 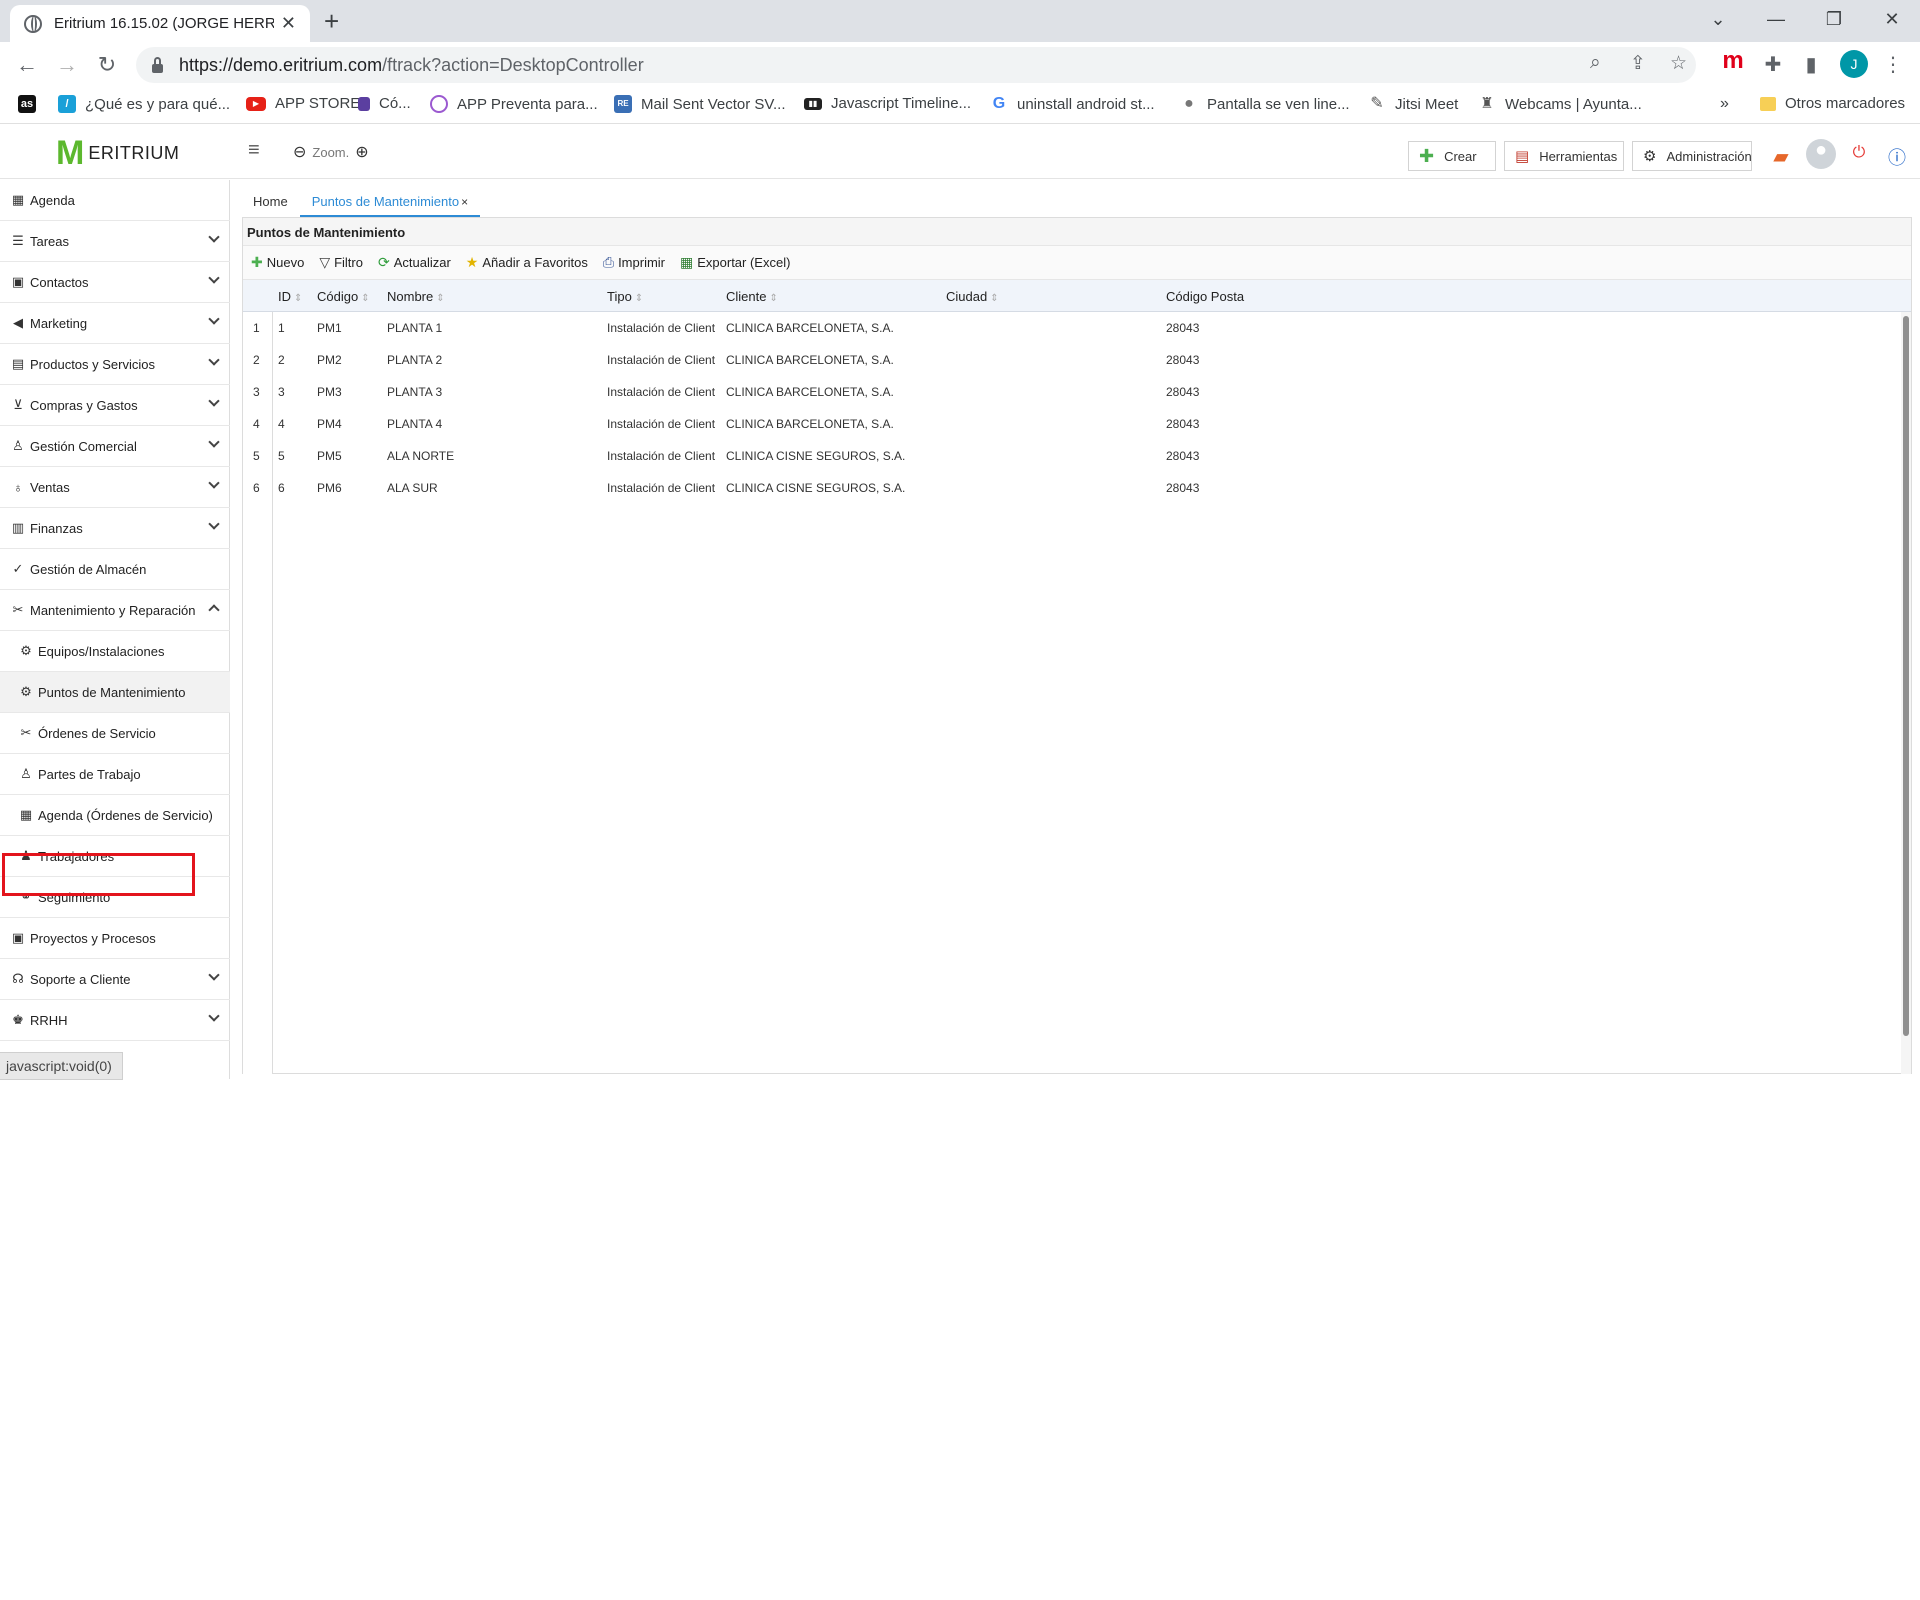 I want to click on export-button: ▦ Exportar (Excel), so click(x=735, y=262).